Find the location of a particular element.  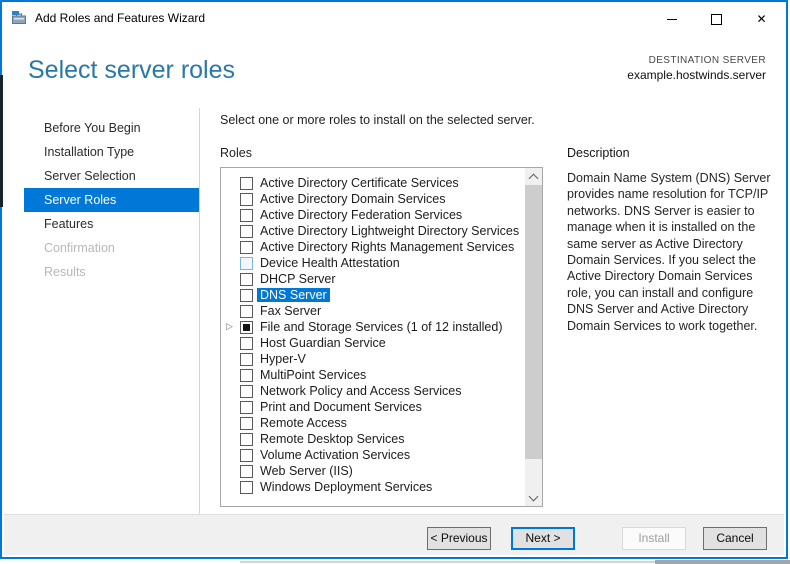

role-row: ▷ Network Policy and Access Services is located at coordinates (373, 391).